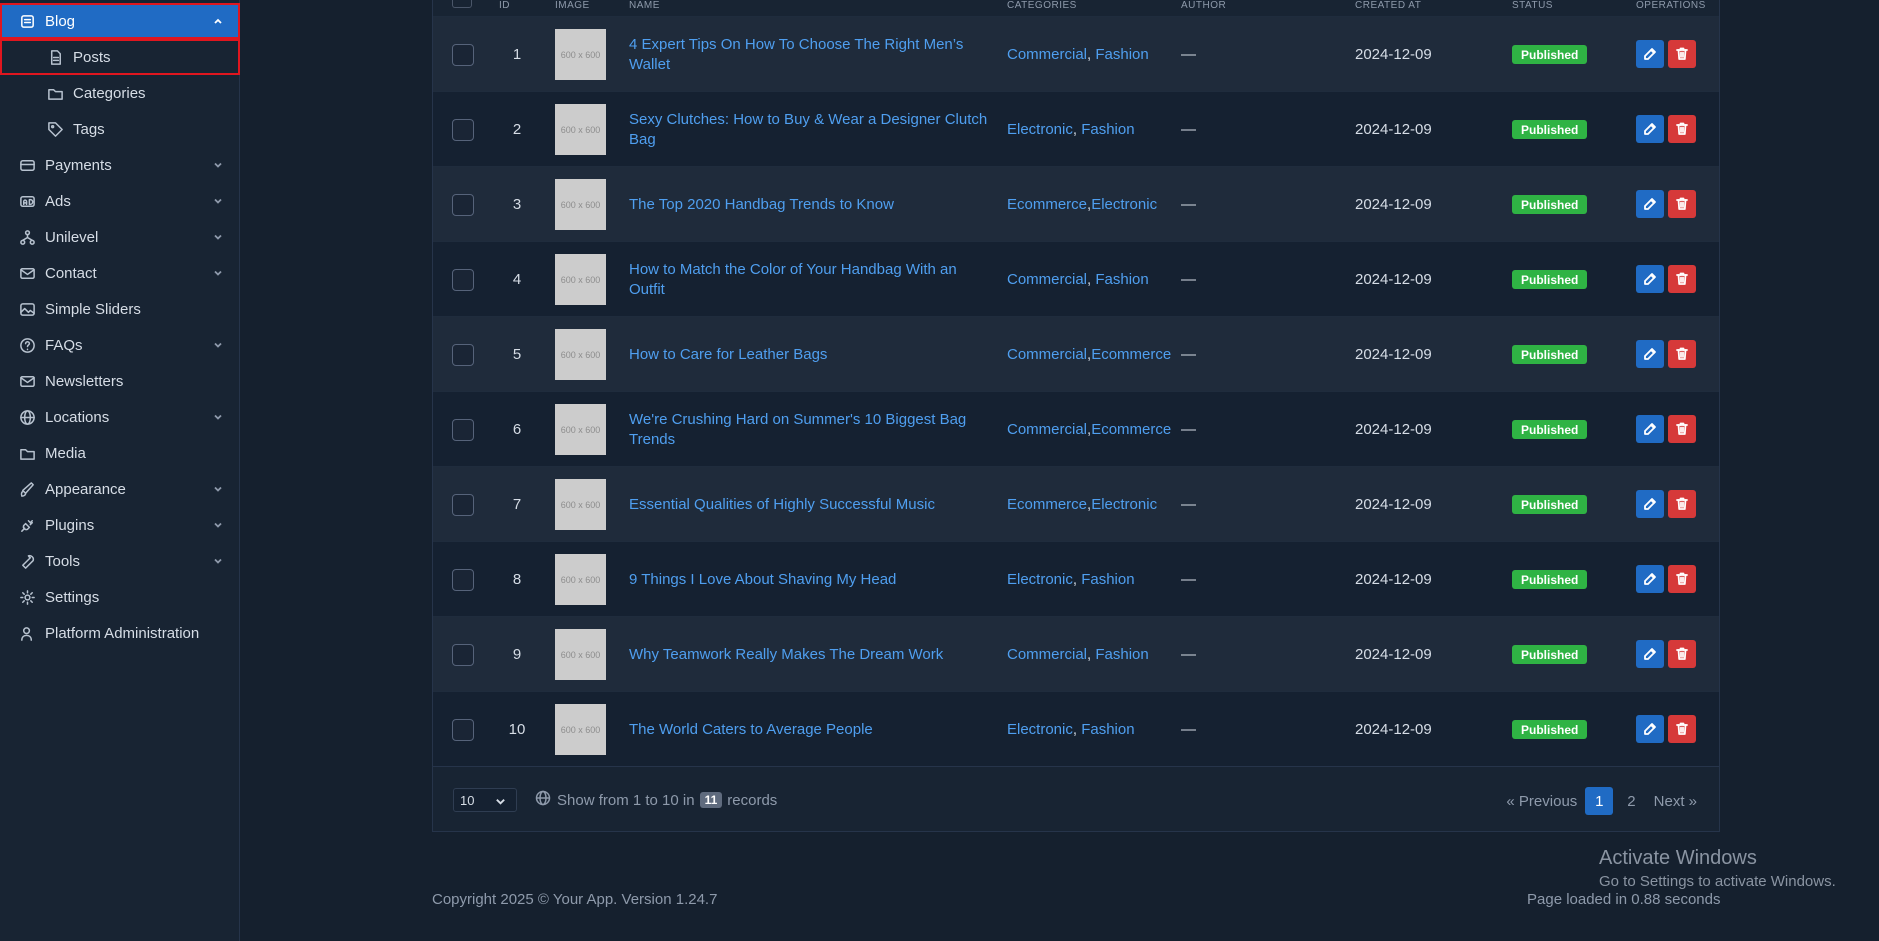 This screenshot has width=1879, height=941. I want to click on header-name: NAME, so click(644, 5).